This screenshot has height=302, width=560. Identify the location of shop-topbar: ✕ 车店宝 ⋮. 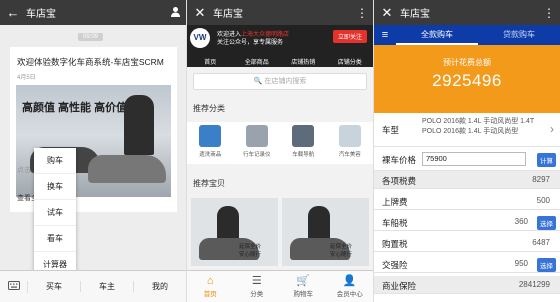
(280, 12).